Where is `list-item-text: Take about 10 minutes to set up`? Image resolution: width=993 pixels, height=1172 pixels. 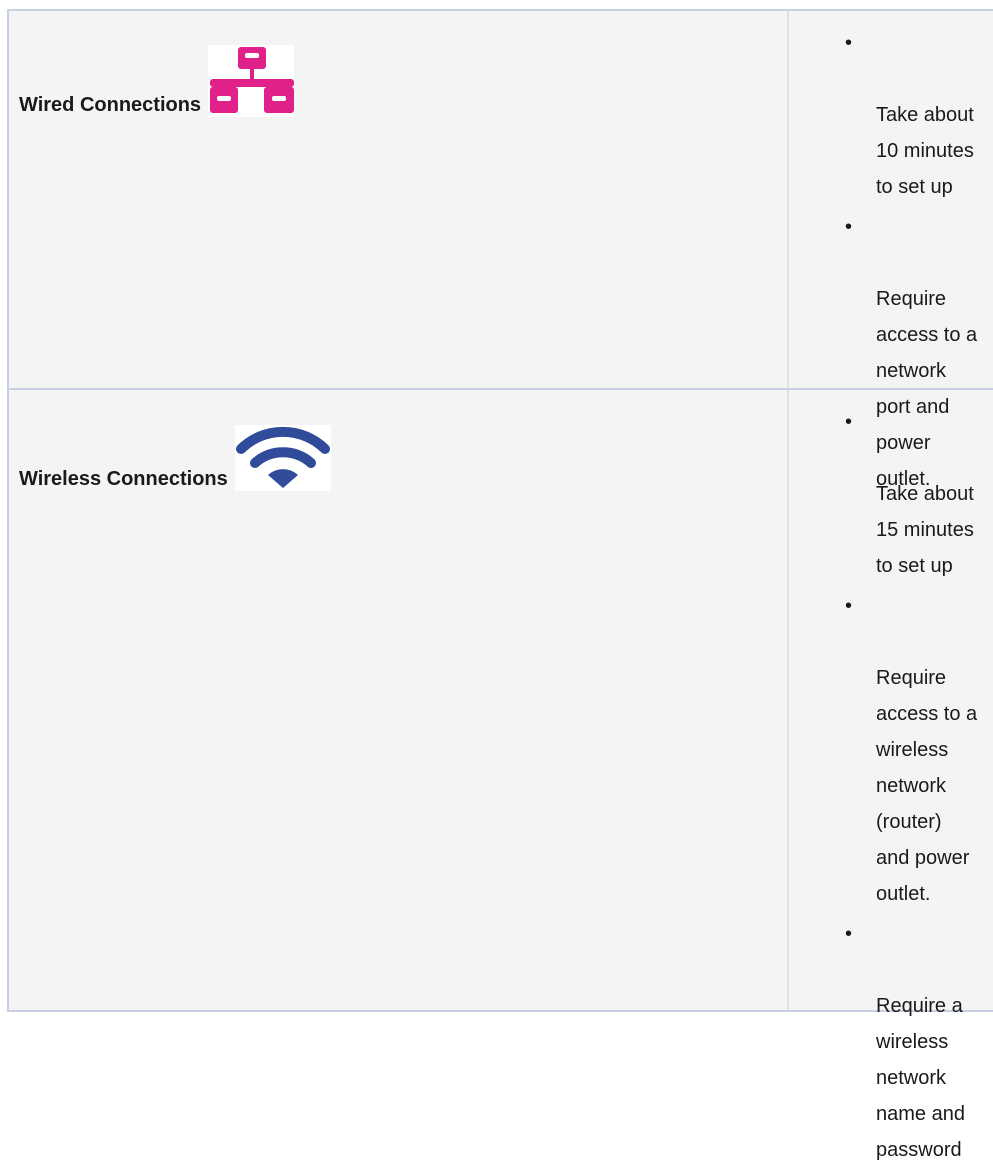 list-item-text: Take about 10 minutes to set up is located at coordinates (925, 151).